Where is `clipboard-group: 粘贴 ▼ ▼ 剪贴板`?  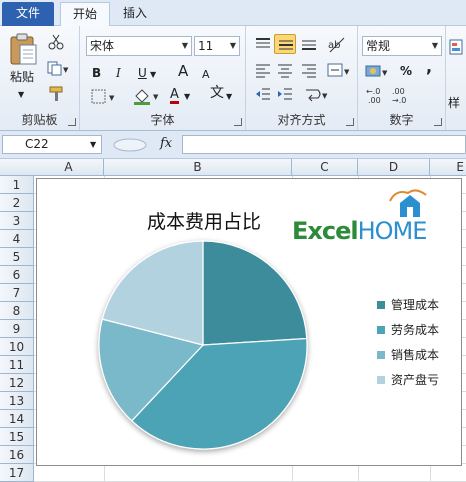 clipboard-group: 粘贴 ▼ ▼ 剪贴板 is located at coordinates (40, 78).